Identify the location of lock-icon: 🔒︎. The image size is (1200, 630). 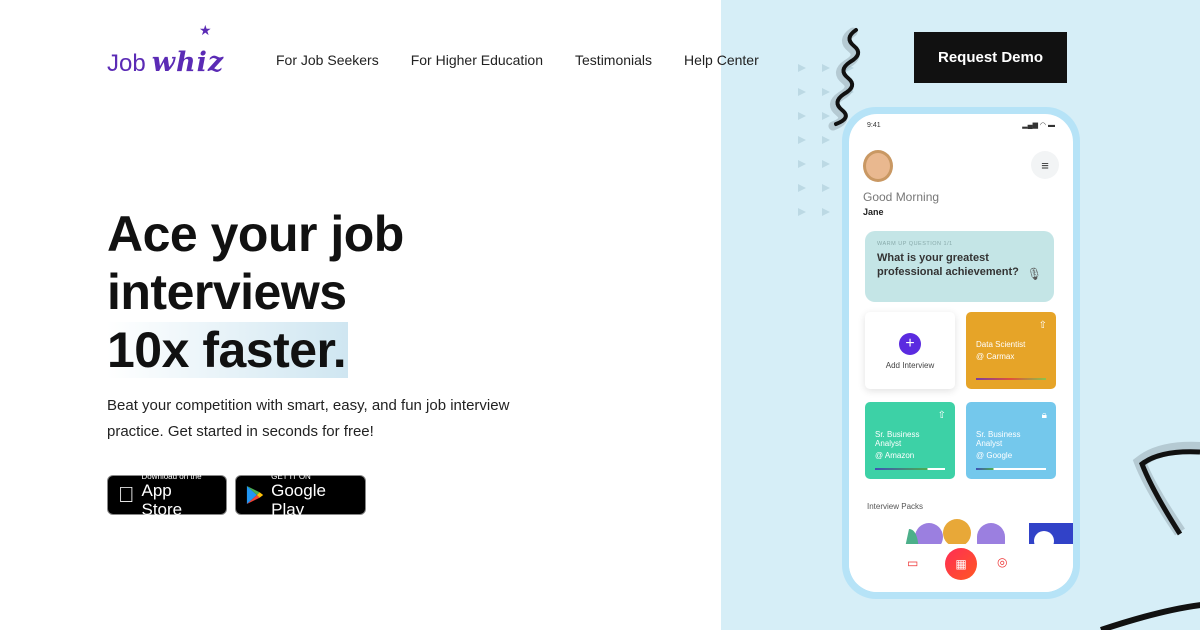
(1044, 415).